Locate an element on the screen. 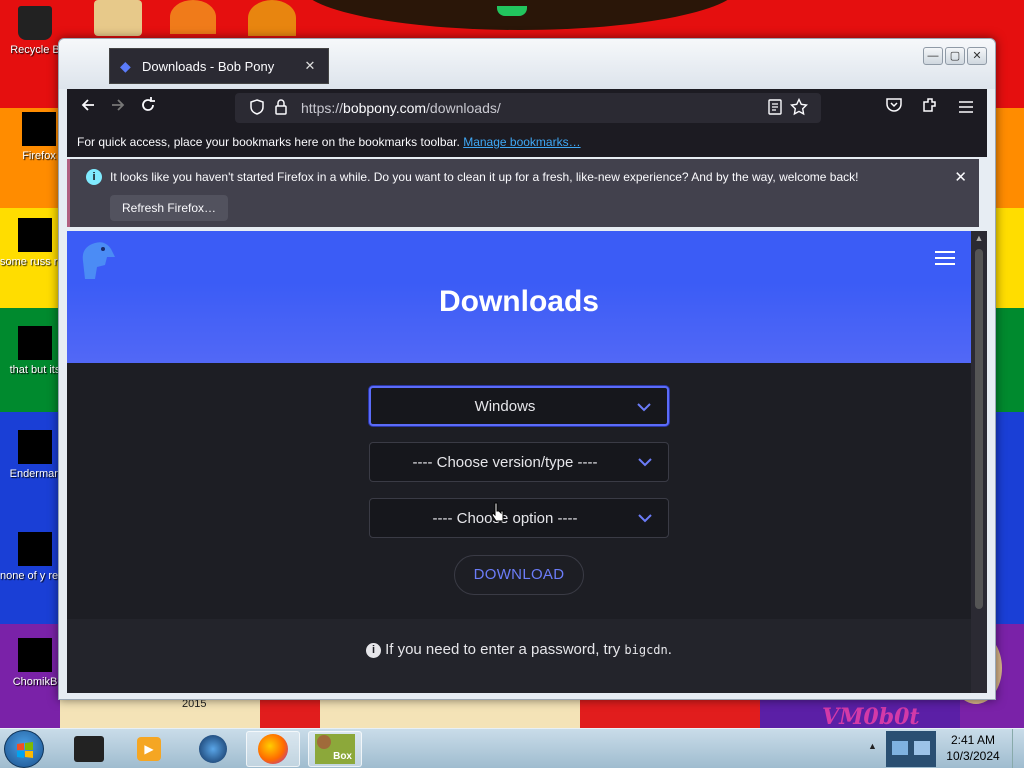  taskbar: ▶ Box ▲ 2:41 AM 10/3/2024 is located at coordinates (512, 748).